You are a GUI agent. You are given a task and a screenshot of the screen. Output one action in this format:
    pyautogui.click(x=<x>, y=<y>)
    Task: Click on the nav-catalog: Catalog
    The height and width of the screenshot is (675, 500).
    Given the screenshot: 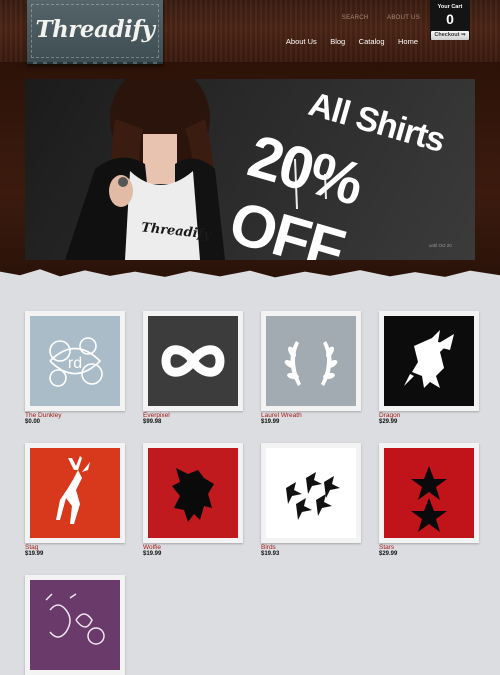 What is the action you would take?
    pyautogui.click(x=372, y=41)
    